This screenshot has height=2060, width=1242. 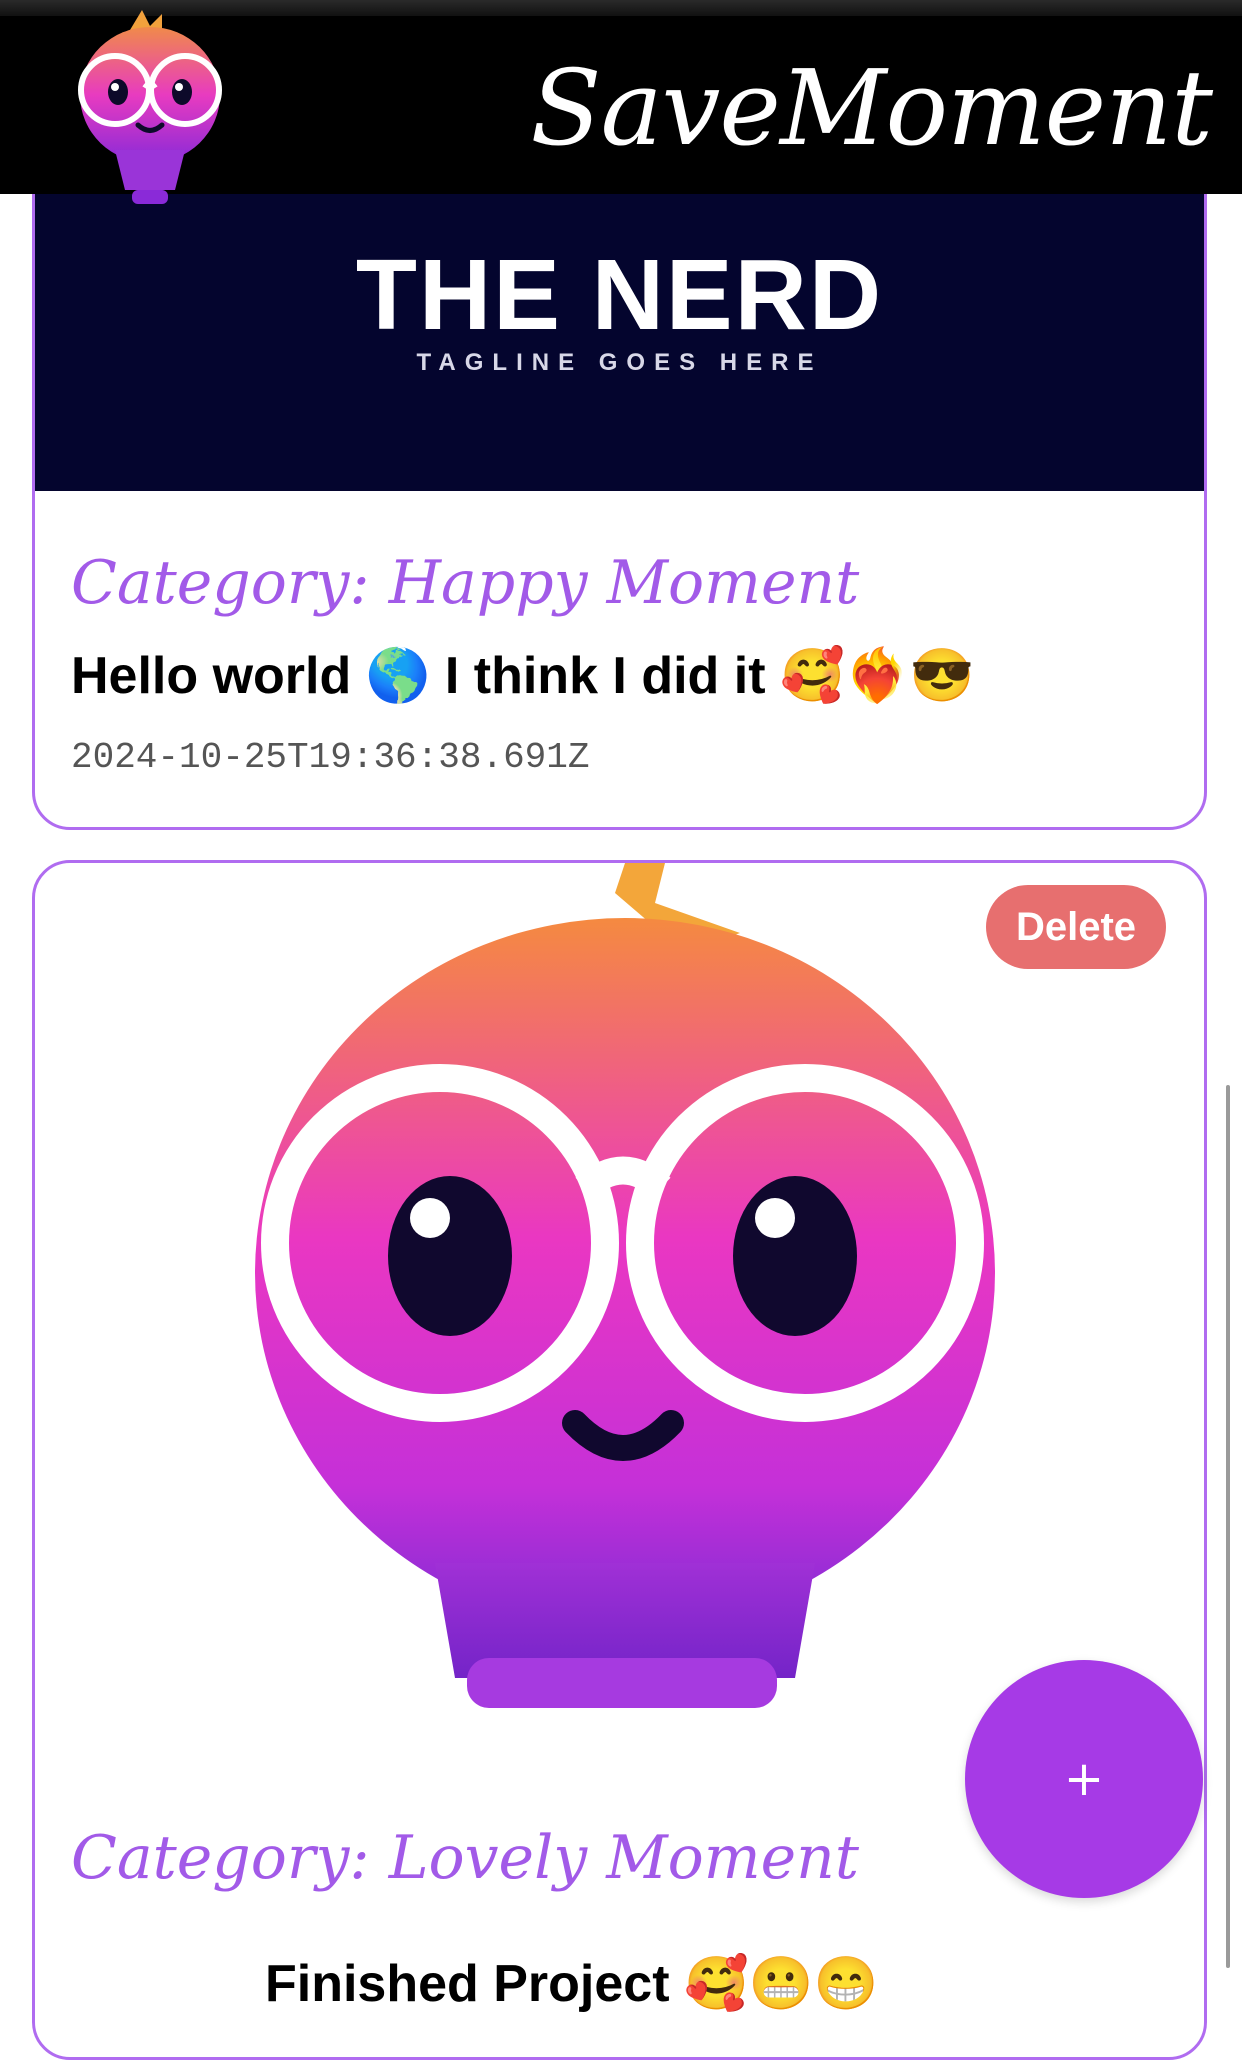 I want to click on app-title: SaveMoment, so click(x=871, y=108).